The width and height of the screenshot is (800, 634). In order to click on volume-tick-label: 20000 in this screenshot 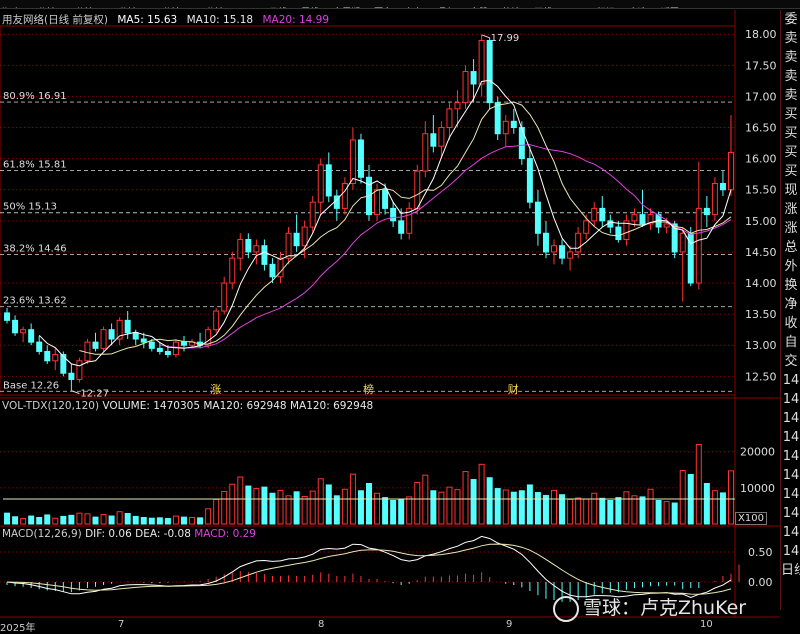, I will do `click(757, 452)`.